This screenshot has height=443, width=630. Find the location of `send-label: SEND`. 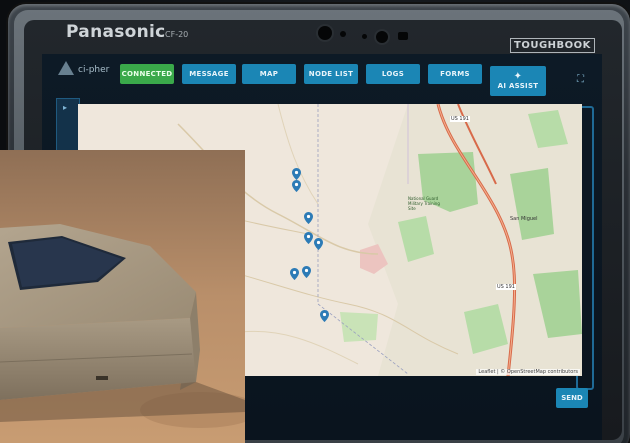

send-label: SEND is located at coordinates (572, 398).